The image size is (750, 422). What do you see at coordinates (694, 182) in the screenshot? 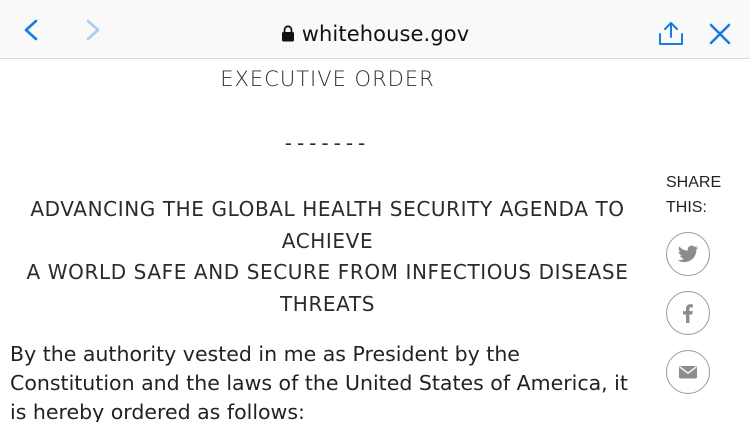
I see `share-label-line: SHARE` at bounding box center [694, 182].